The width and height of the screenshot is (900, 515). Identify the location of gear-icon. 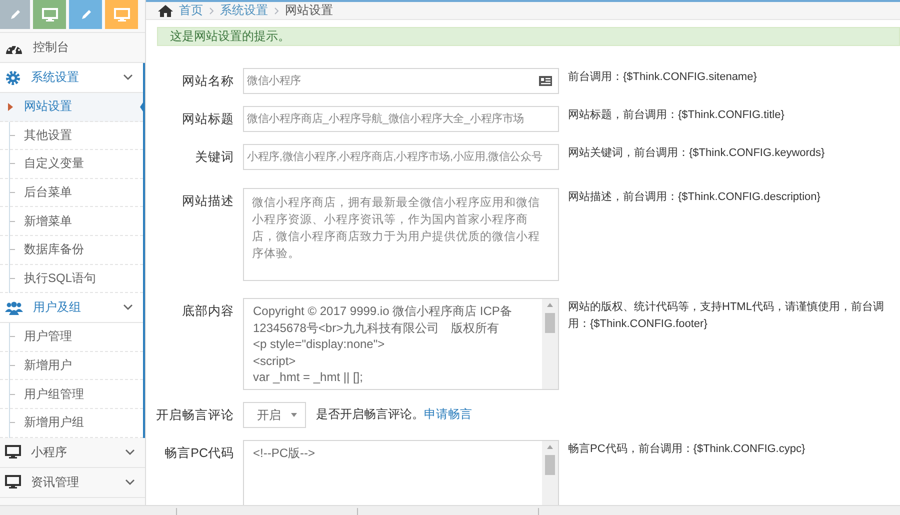
(13, 78).